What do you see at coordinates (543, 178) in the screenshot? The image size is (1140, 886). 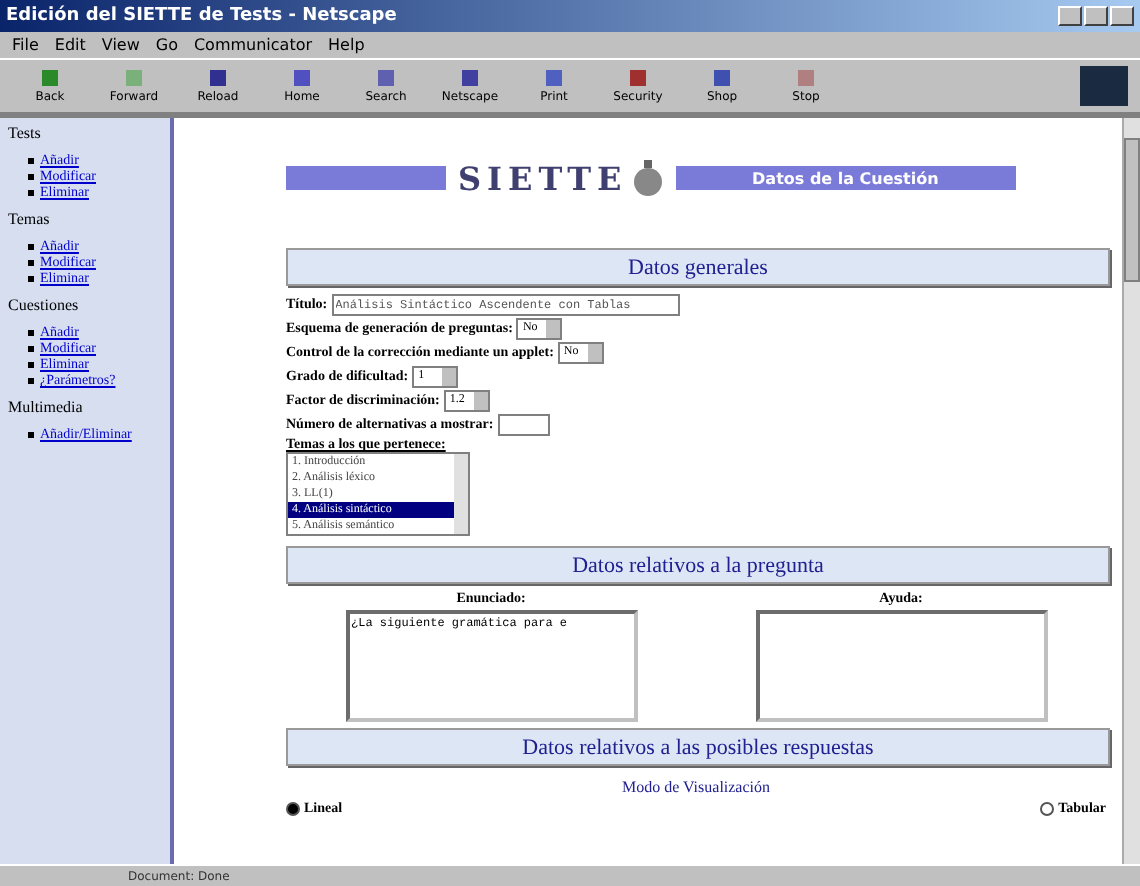 I see `logo: SIETTE` at bounding box center [543, 178].